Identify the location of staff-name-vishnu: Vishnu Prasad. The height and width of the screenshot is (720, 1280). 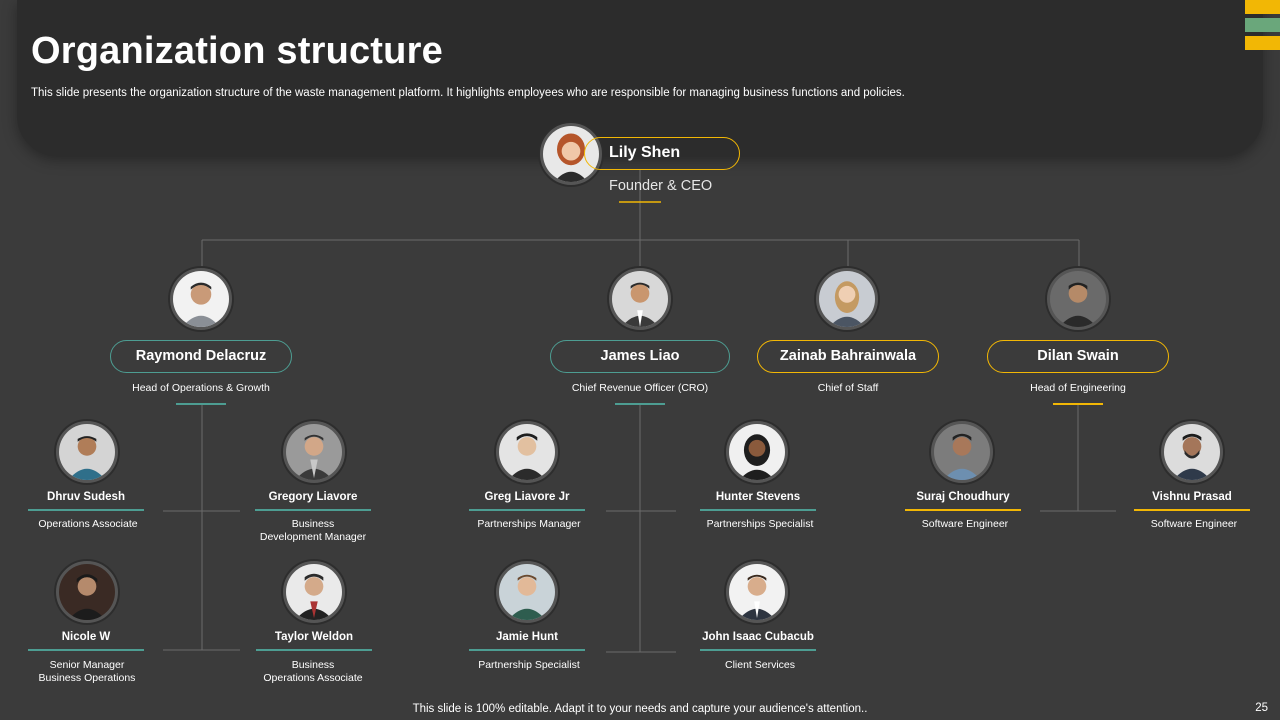
(1192, 497).